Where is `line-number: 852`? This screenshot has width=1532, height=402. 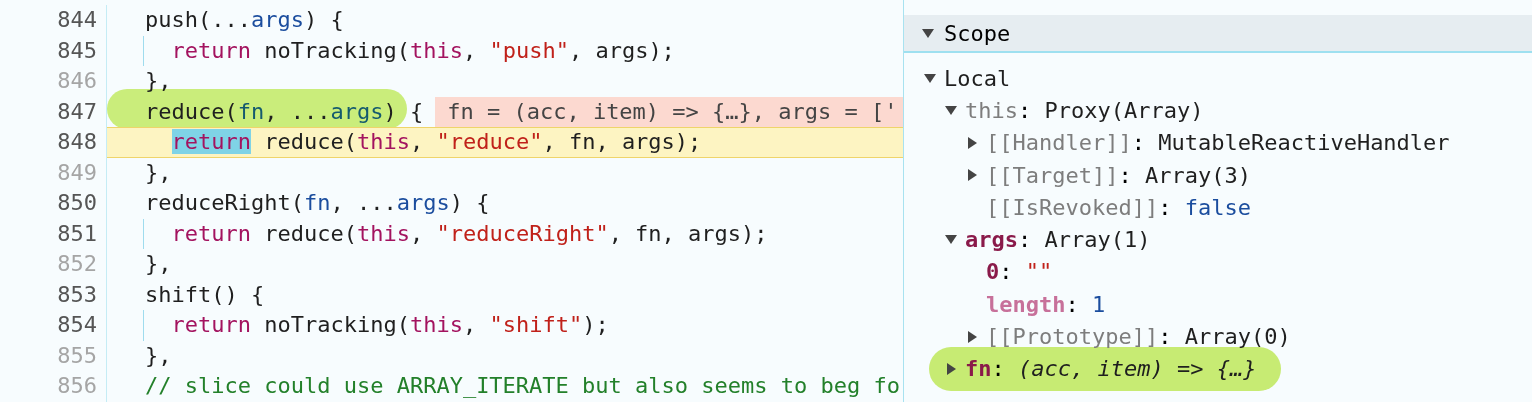
line-number: 852 is located at coordinates (53, 264).